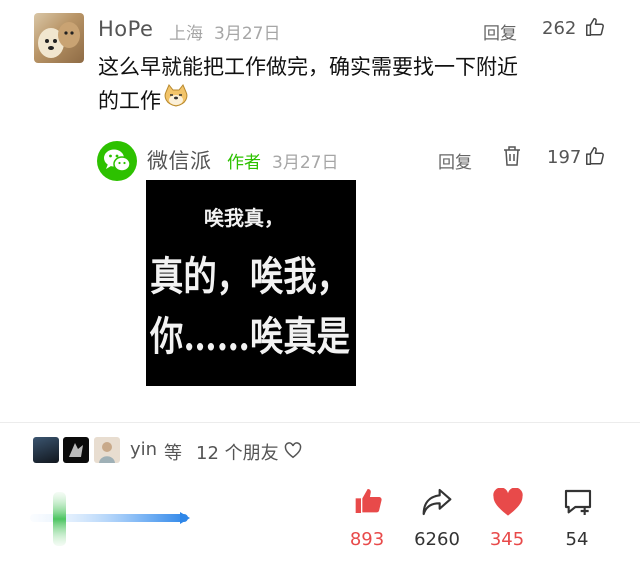  Describe the element at coordinates (500, 31) in the screenshot. I see `reply-button: 回复` at that location.